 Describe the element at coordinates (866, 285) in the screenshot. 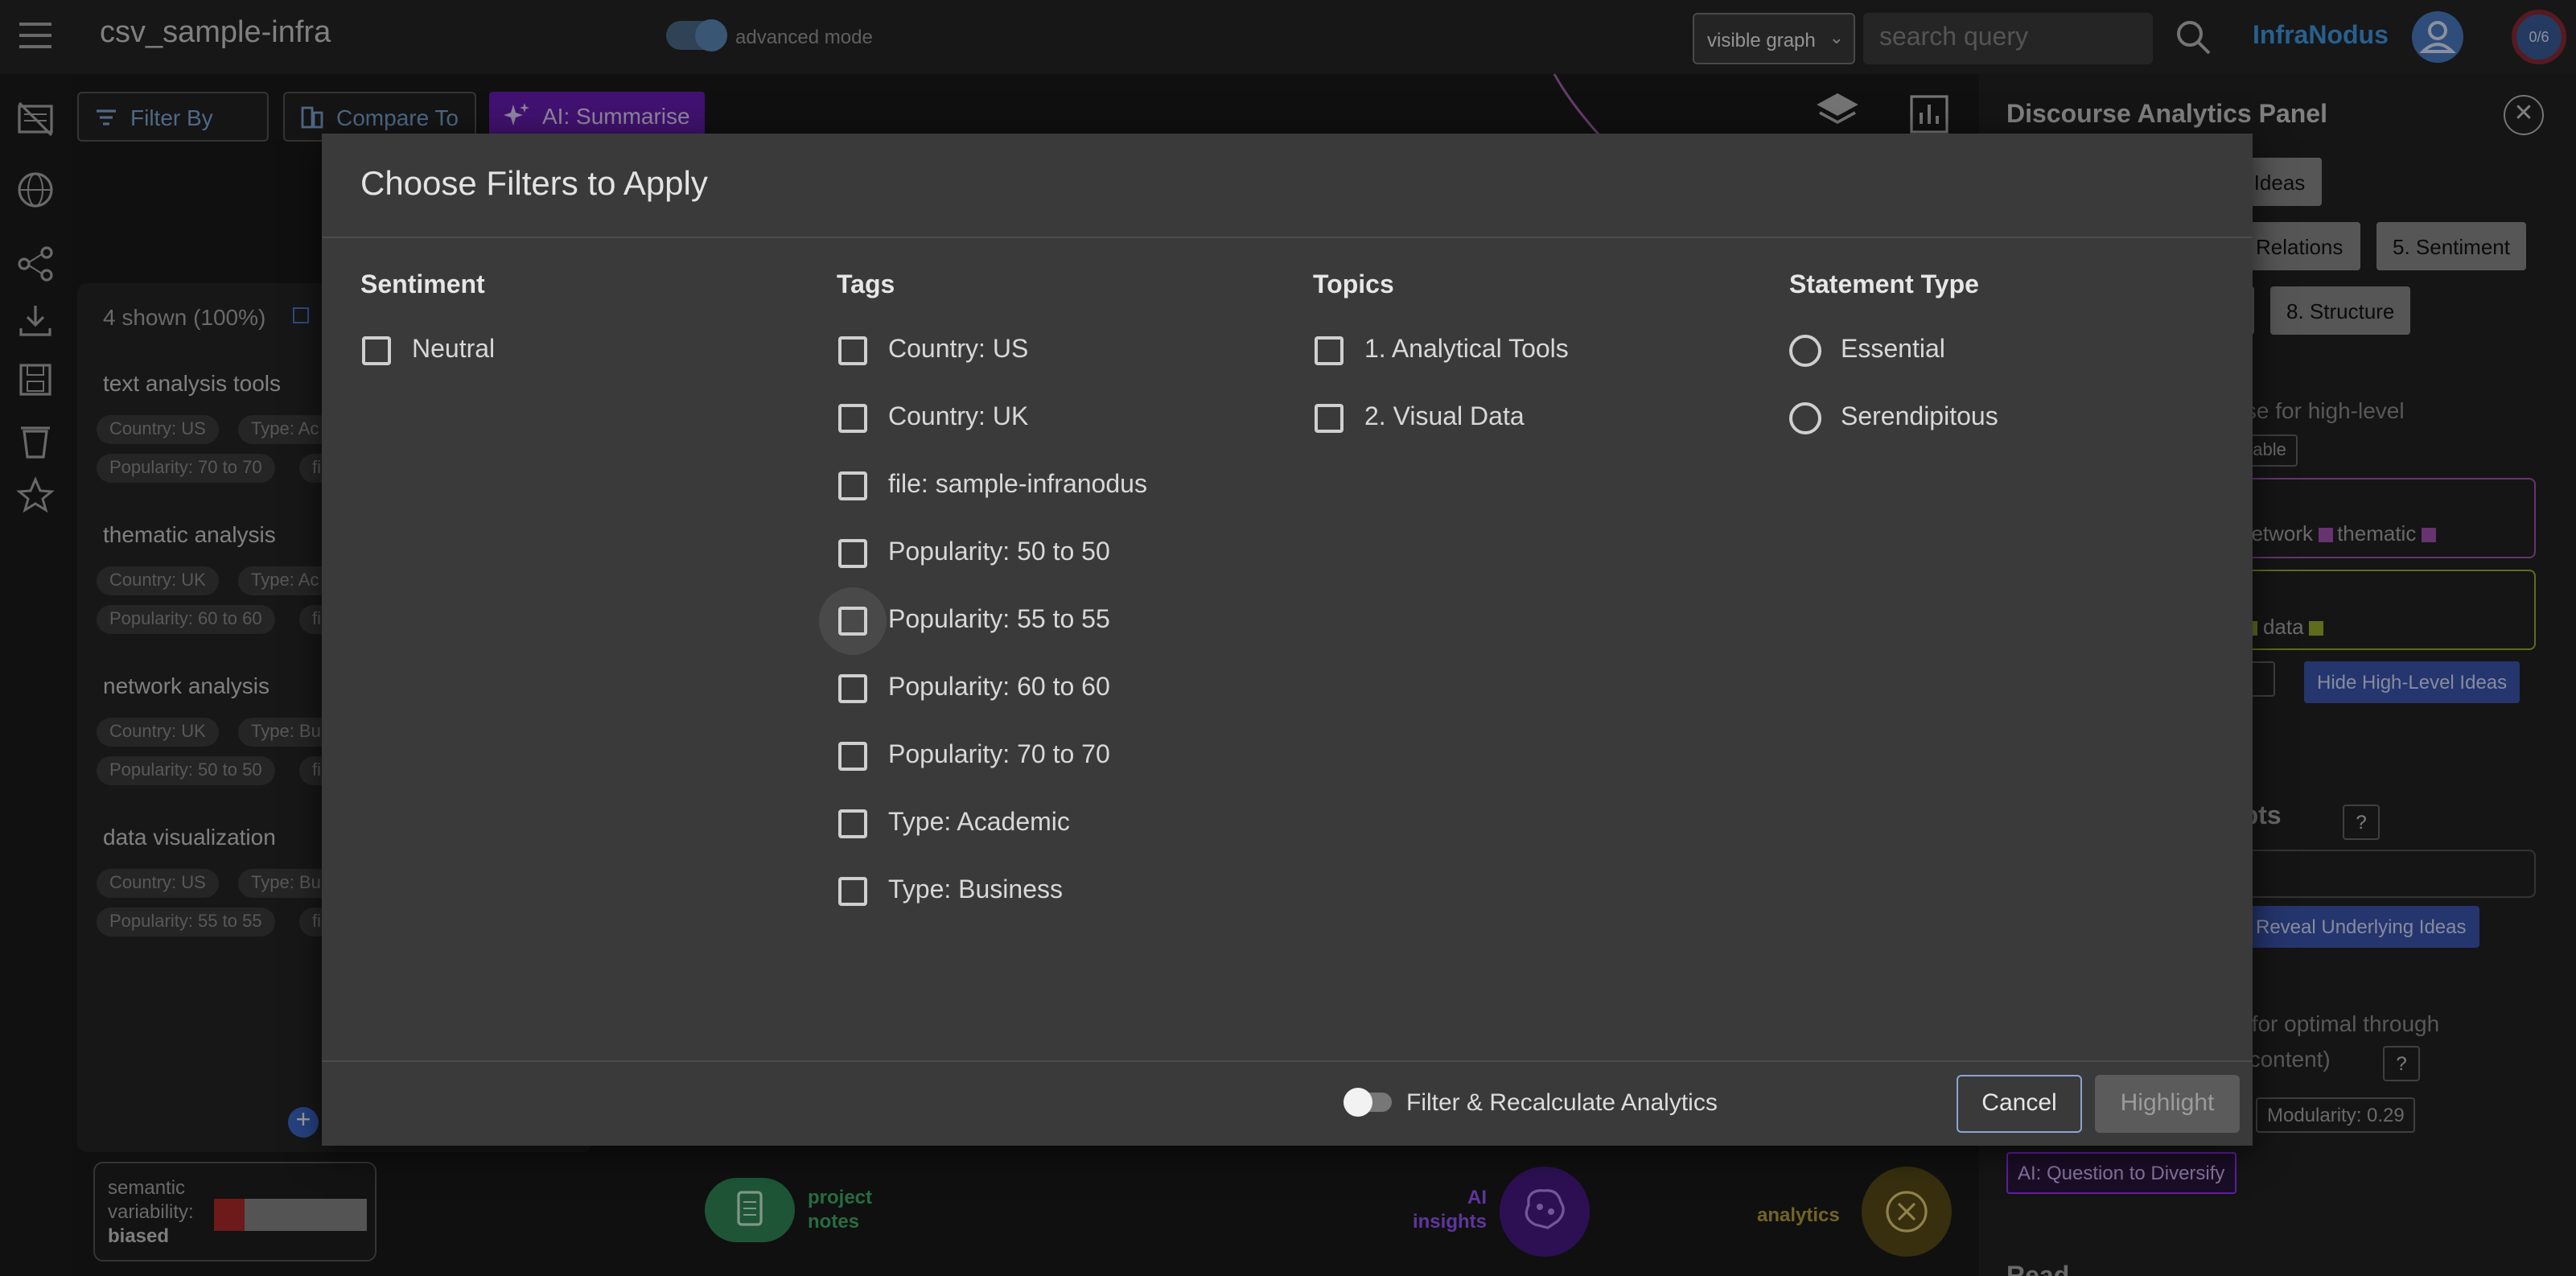

I see `column-heading: Tags` at that location.